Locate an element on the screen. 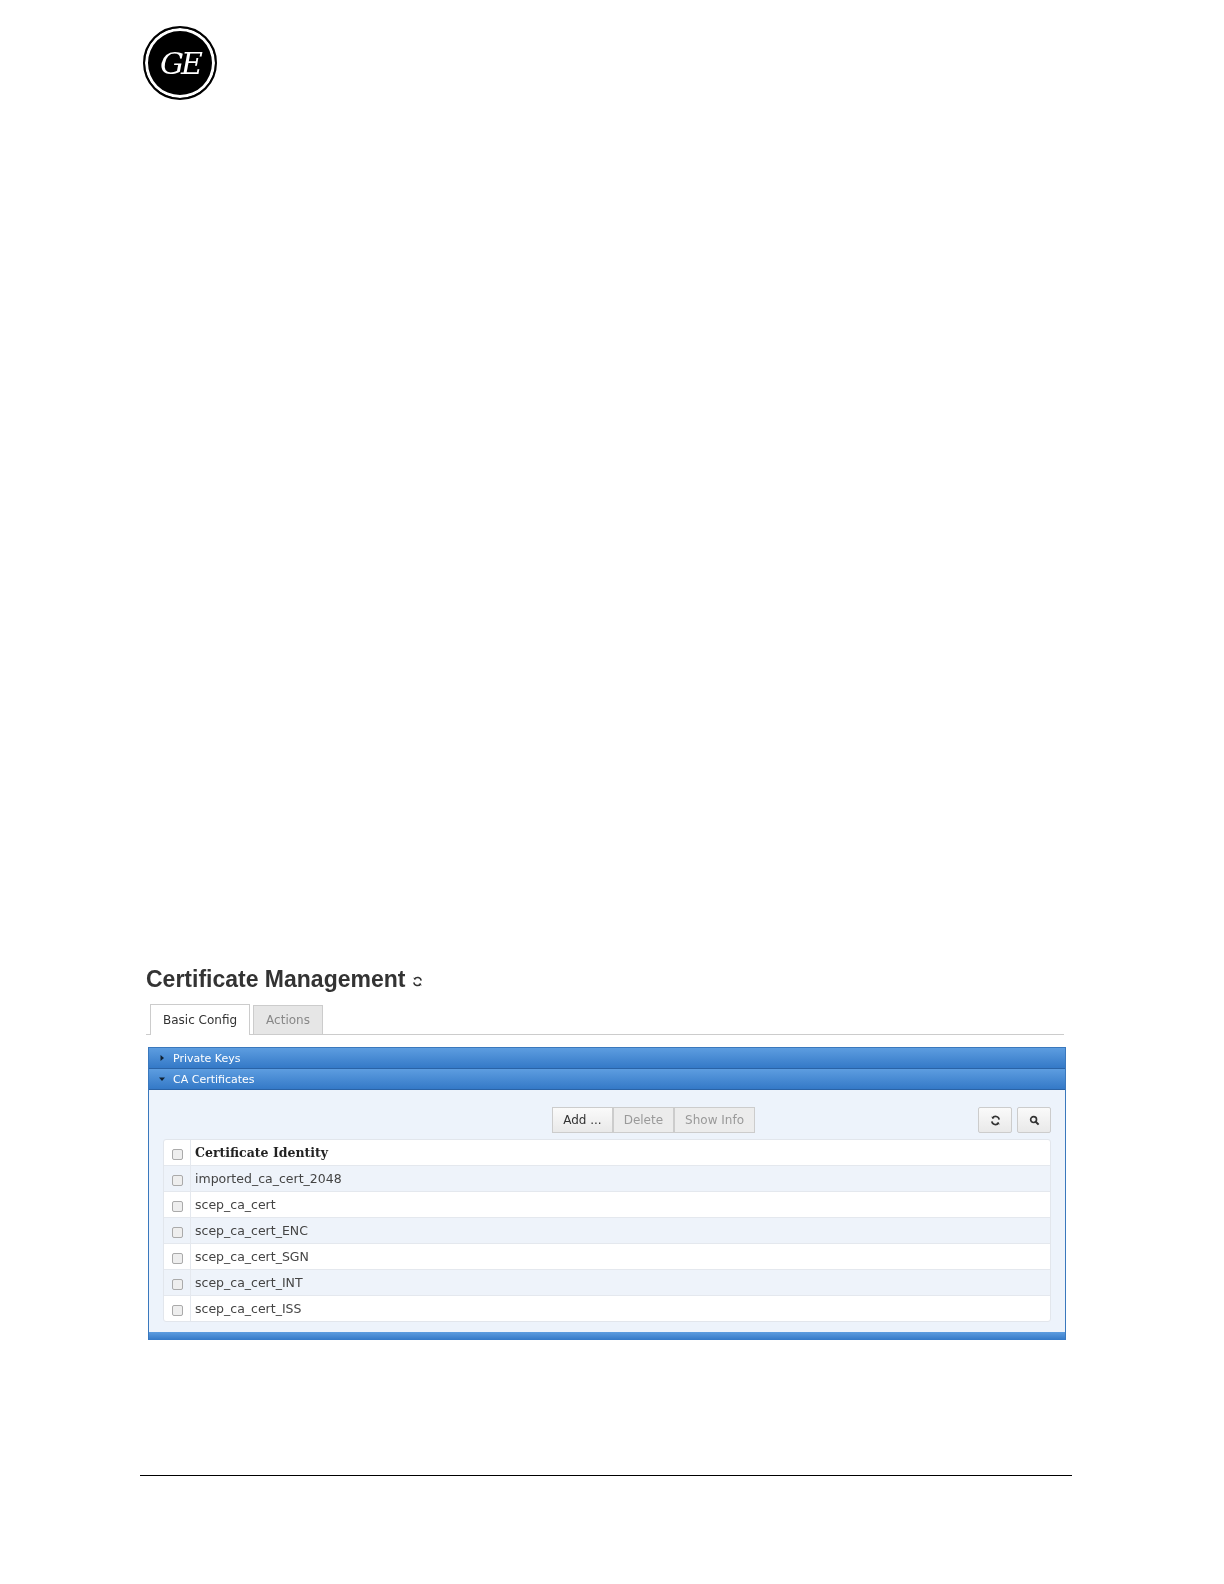 The image size is (1224, 1584). table-cell-text: imported_ca_cert_2048 is located at coordinates (268, 1179).